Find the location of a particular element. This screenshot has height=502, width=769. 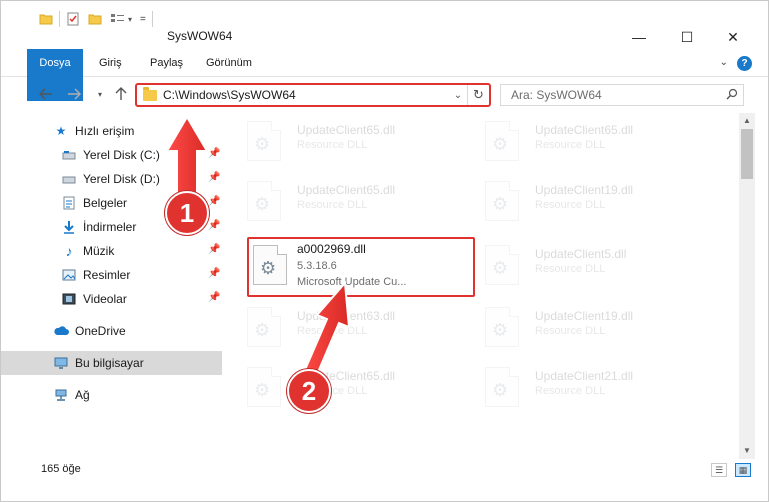

list-item: ⚙ UpdateClient5.dll Resource DLL is located at coordinates (586, 263).